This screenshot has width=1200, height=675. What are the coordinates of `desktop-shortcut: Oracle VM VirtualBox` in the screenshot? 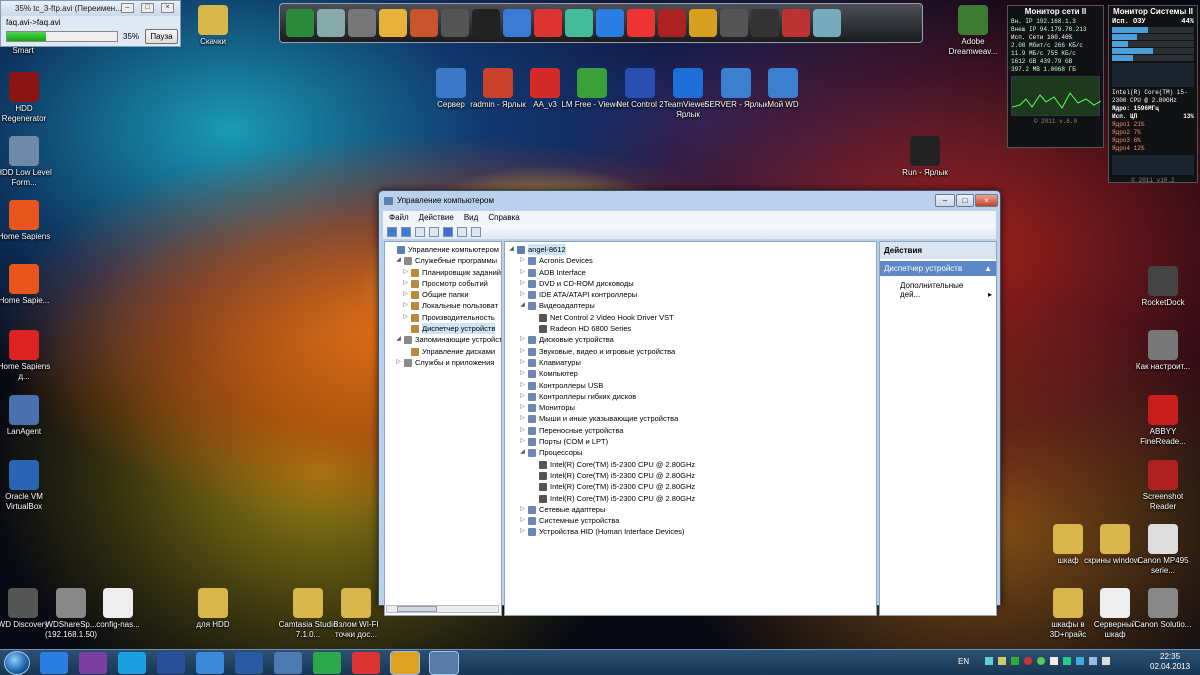 It's located at (28, 486).